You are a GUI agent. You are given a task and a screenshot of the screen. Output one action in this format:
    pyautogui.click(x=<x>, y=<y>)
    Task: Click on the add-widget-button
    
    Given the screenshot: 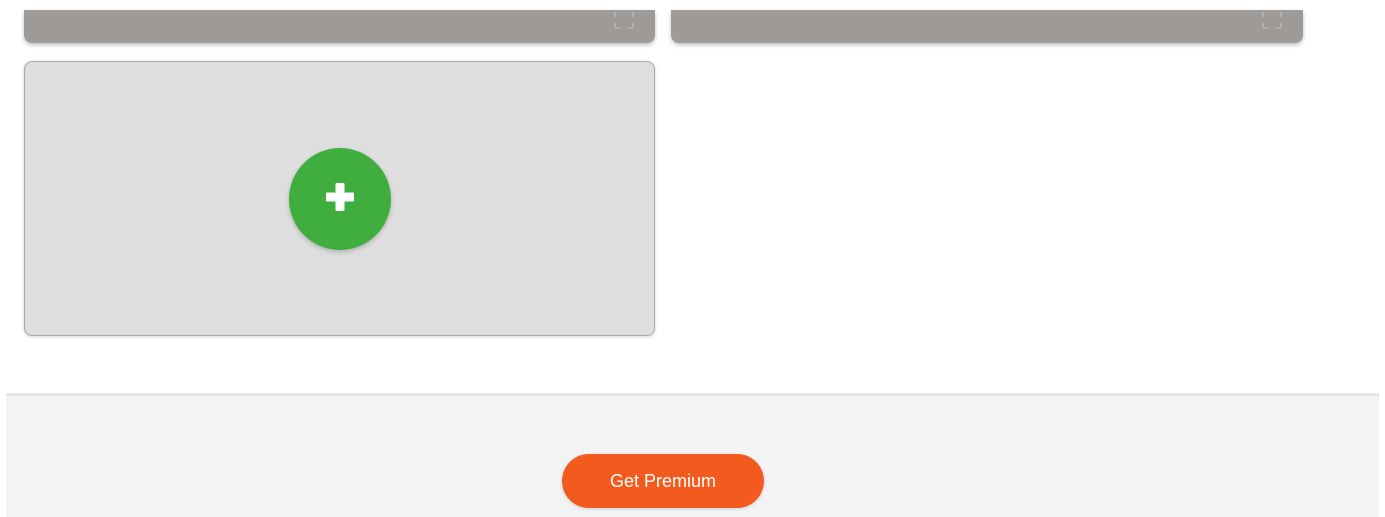 What is the action you would take?
    pyautogui.click(x=340, y=199)
    